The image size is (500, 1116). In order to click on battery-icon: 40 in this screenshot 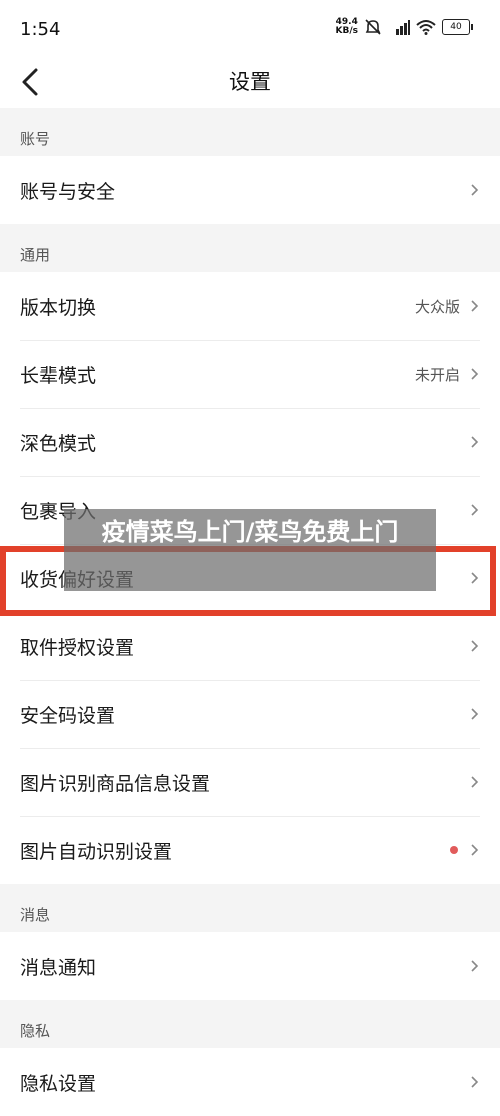, I will do `click(457, 27)`.